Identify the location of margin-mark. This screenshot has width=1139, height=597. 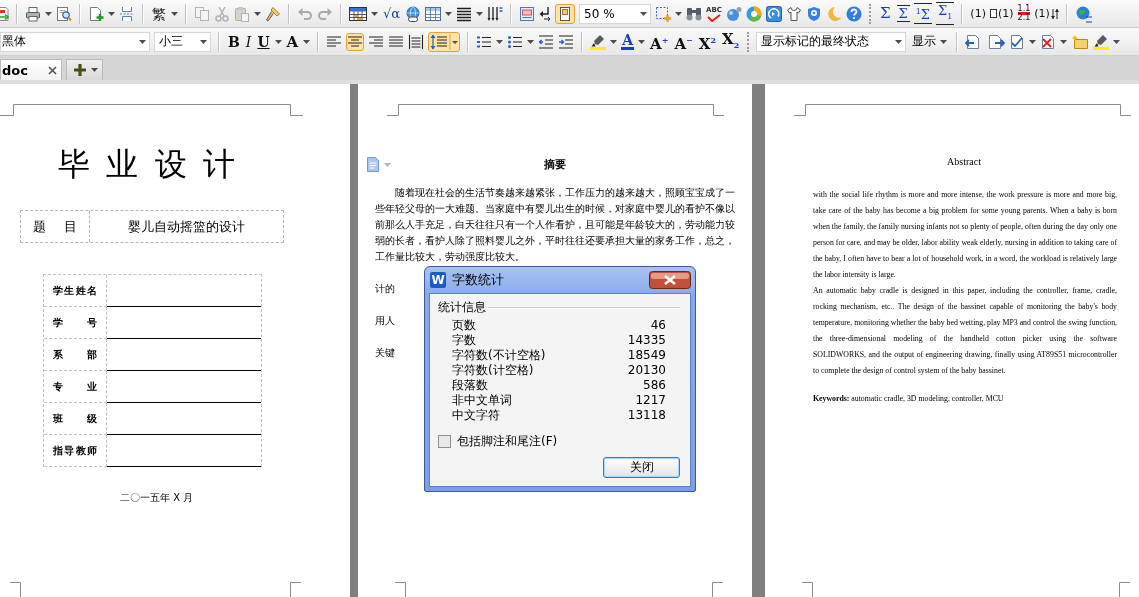
(400, 589).